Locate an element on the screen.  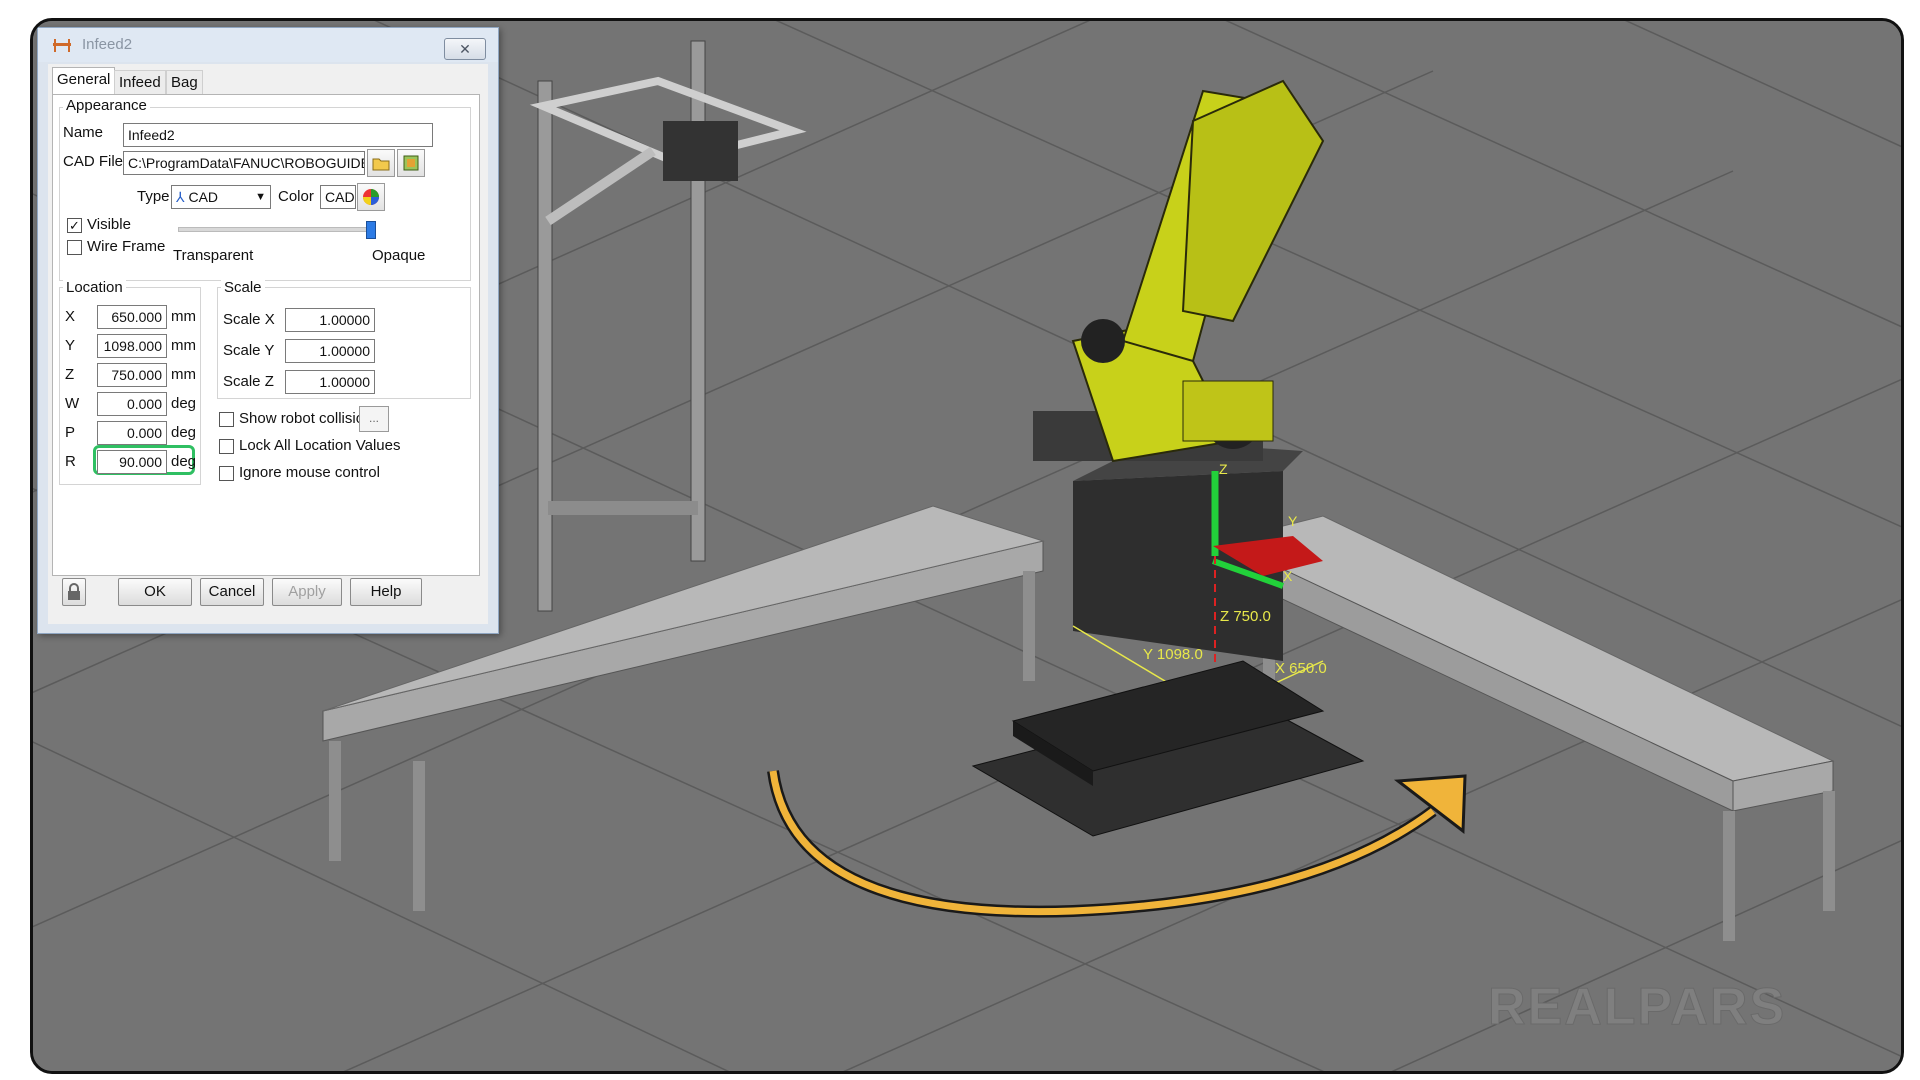
close-button: ✕ is located at coordinates (465, 49).